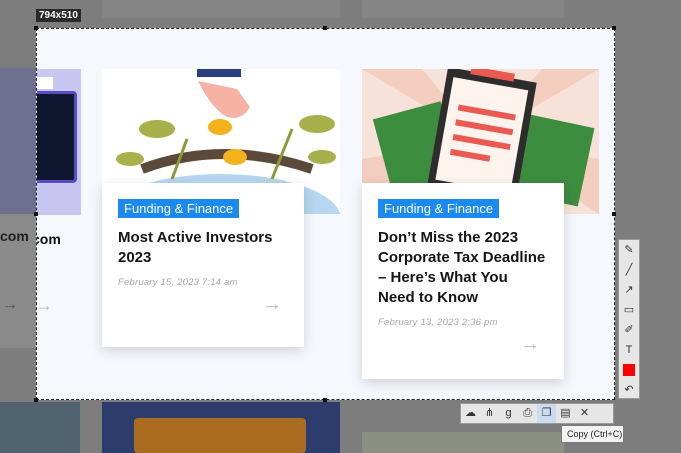  What do you see at coordinates (203, 248) in the screenshot?
I see `card-title: Most Active Investors 2023` at bounding box center [203, 248].